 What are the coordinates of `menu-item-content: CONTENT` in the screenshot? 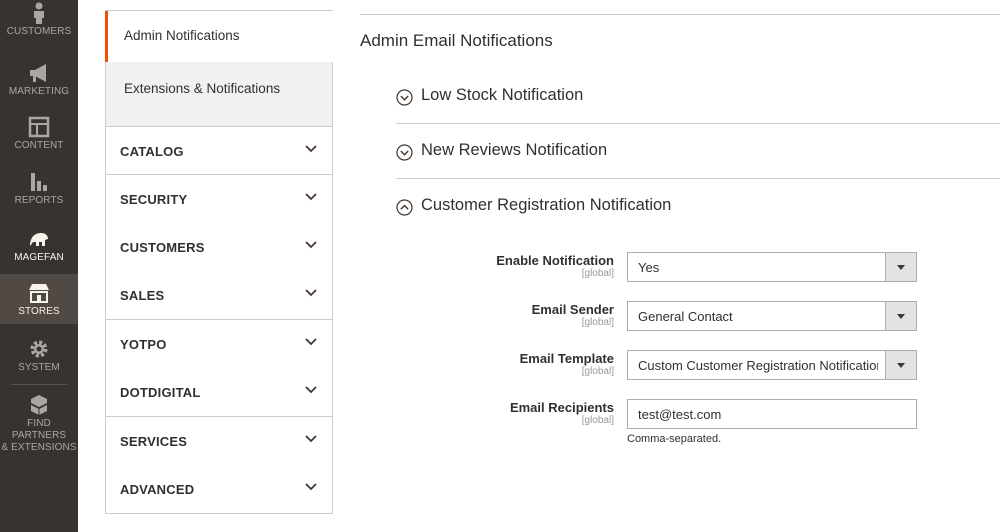 It's located at (39, 137).